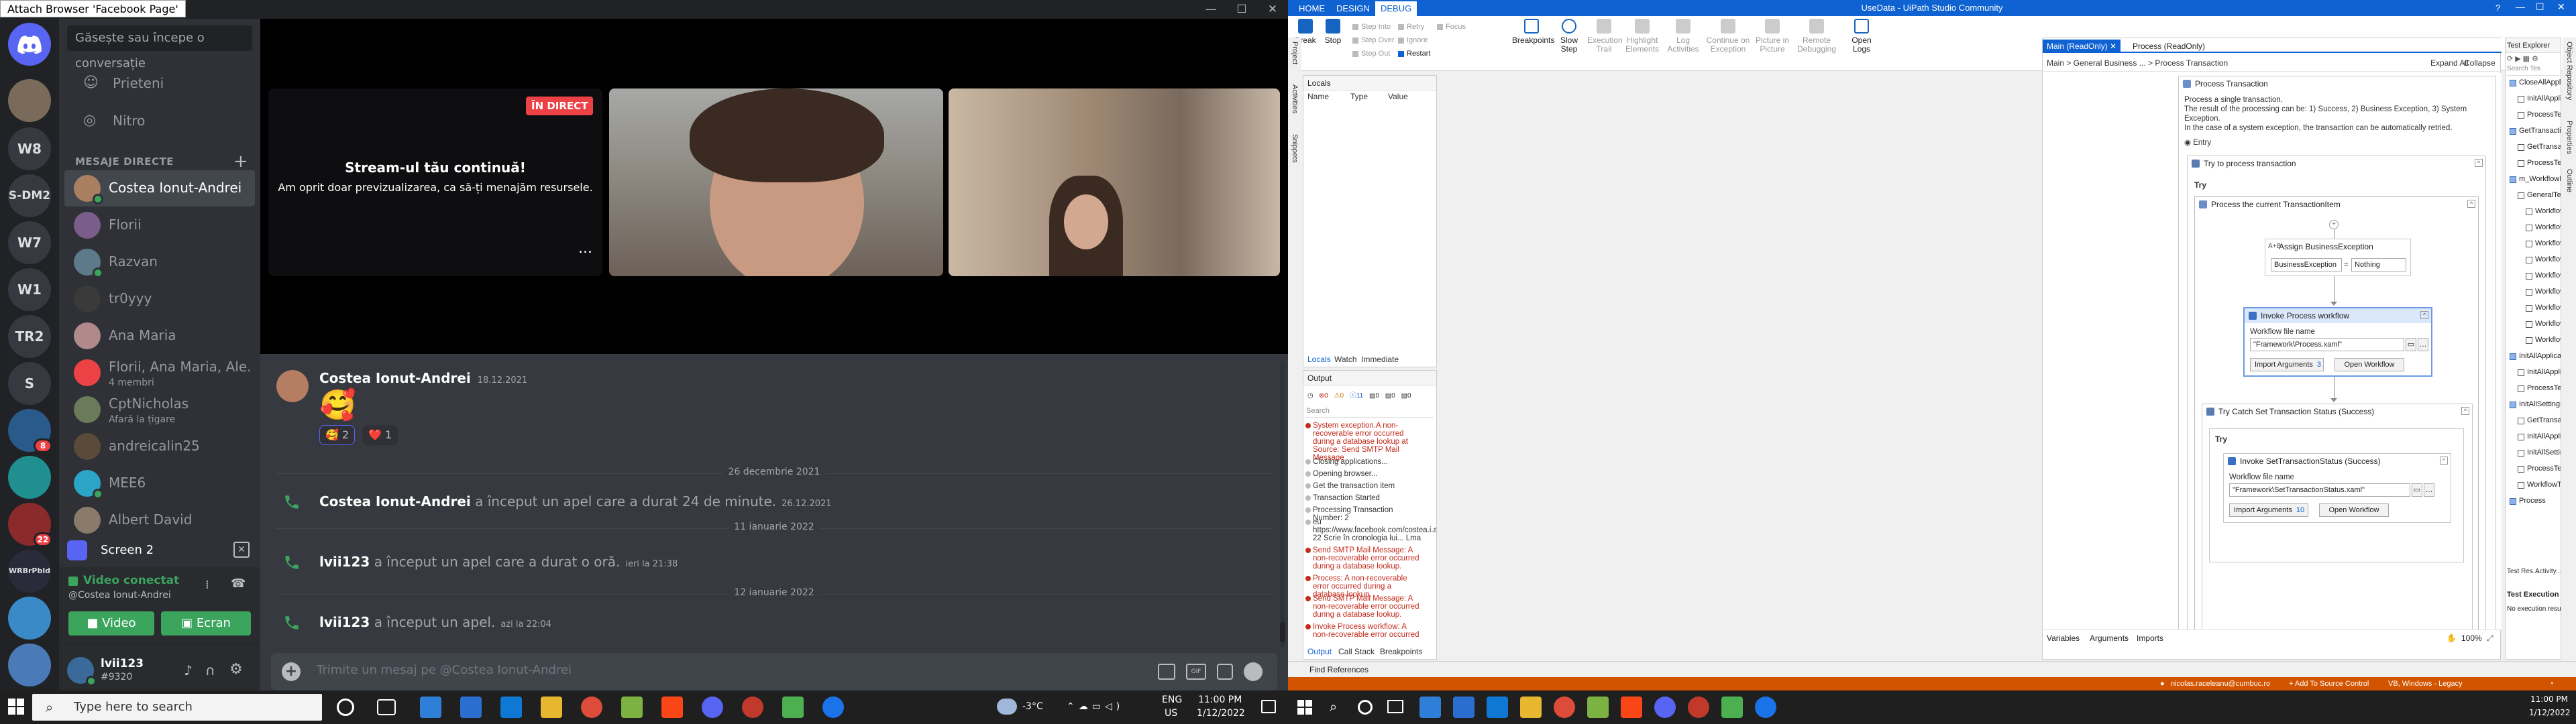 The height and width of the screenshot is (724, 2576). I want to click on outline-side-tab: Outline, so click(2569, 180).